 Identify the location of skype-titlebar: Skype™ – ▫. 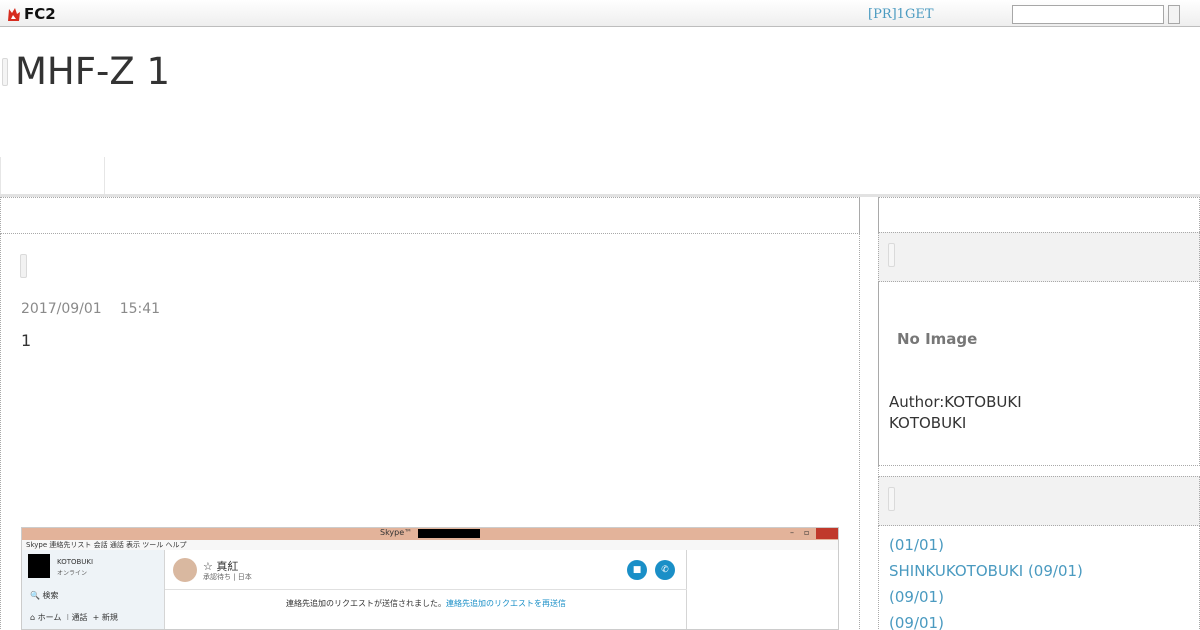
(430, 534).